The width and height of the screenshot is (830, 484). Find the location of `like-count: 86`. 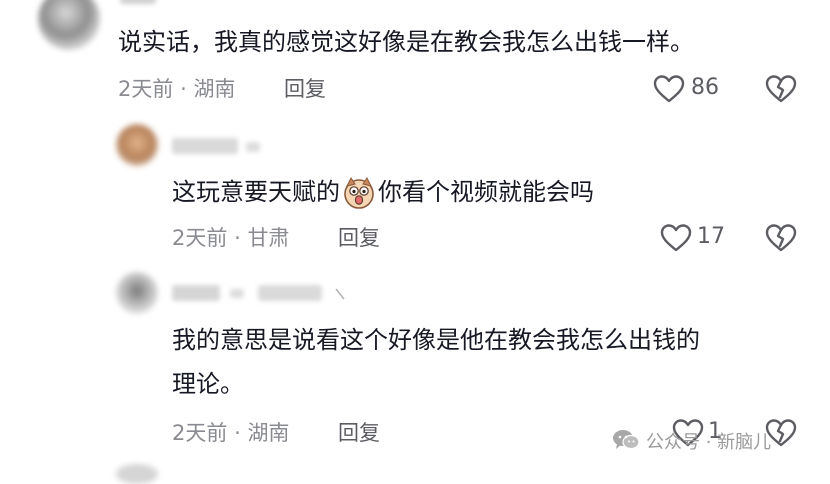

like-count: 86 is located at coordinates (705, 87).